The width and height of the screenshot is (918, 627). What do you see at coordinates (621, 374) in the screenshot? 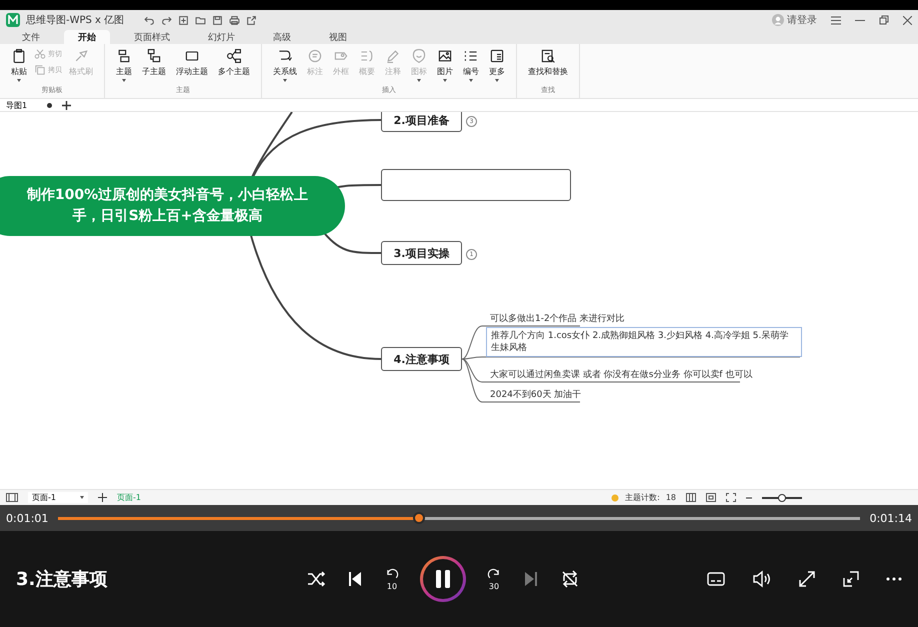
I see `subtopic-text: 大家可以通过闲鱼卖课 或者 你没有在做s分业务 你可以卖f 也可以` at bounding box center [621, 374].